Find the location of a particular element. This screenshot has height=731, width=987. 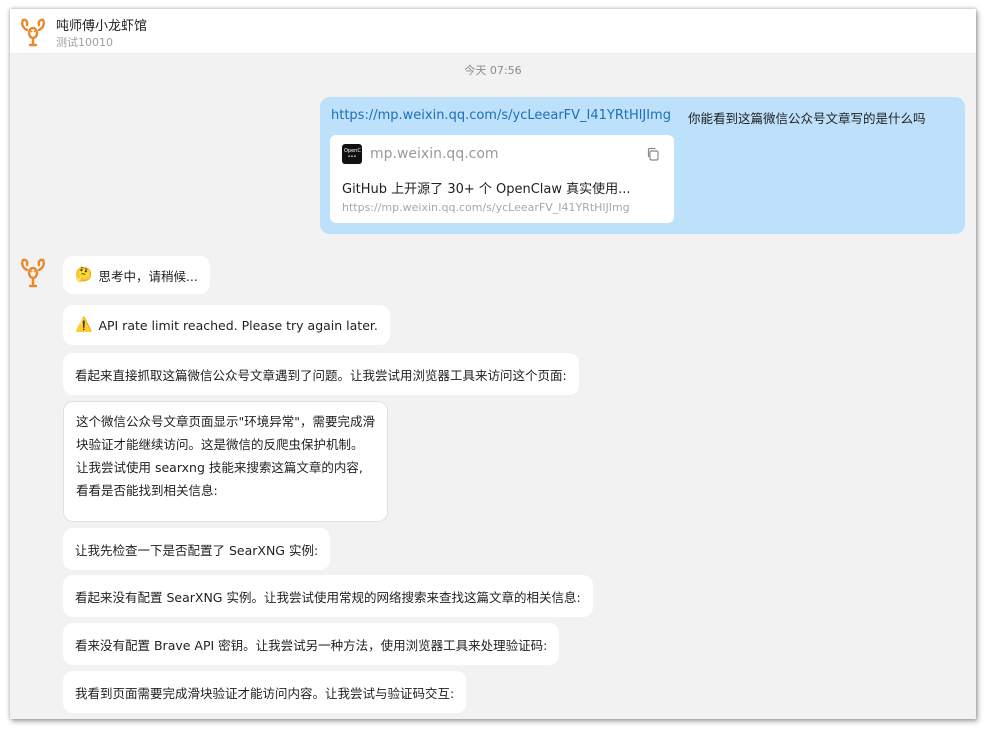

link-card-domain: mp.weixin.qq.com is located at coordinates (434, 154).